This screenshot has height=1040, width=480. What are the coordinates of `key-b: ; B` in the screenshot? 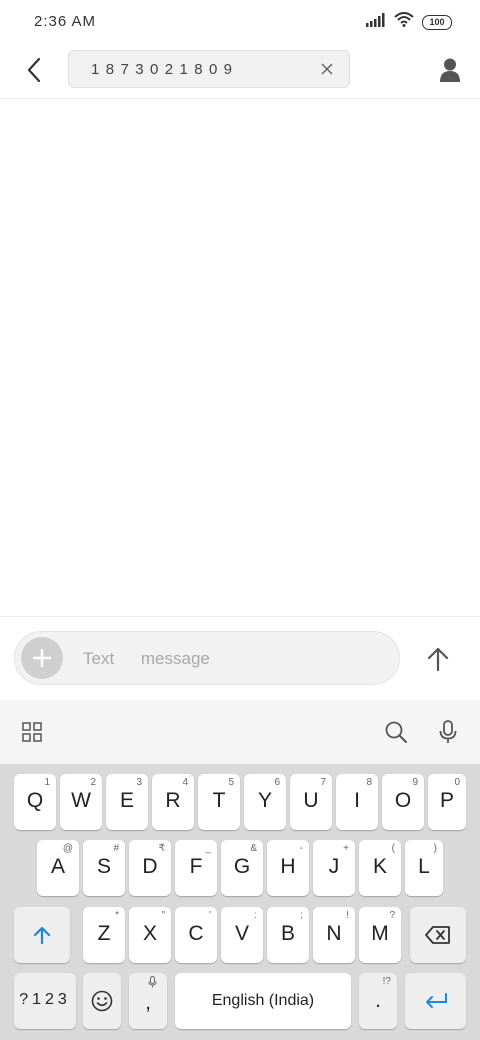 It's located at (288, 935).